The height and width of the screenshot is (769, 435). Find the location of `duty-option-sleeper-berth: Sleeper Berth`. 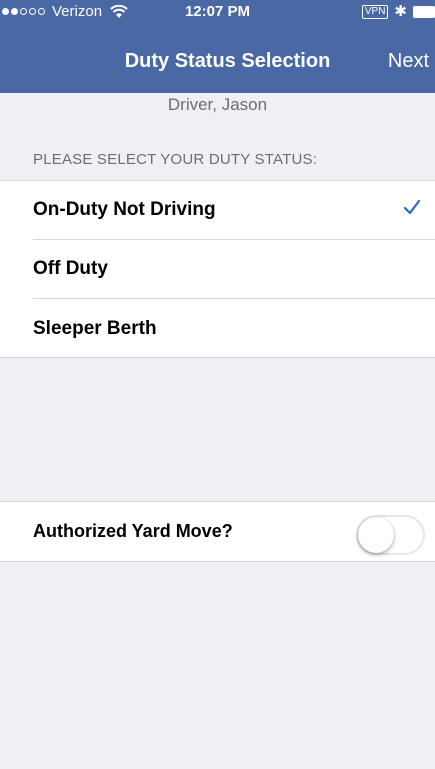

duty-option-sleeper-berth: Sleeper Berth is located at coordinates (234, 328).